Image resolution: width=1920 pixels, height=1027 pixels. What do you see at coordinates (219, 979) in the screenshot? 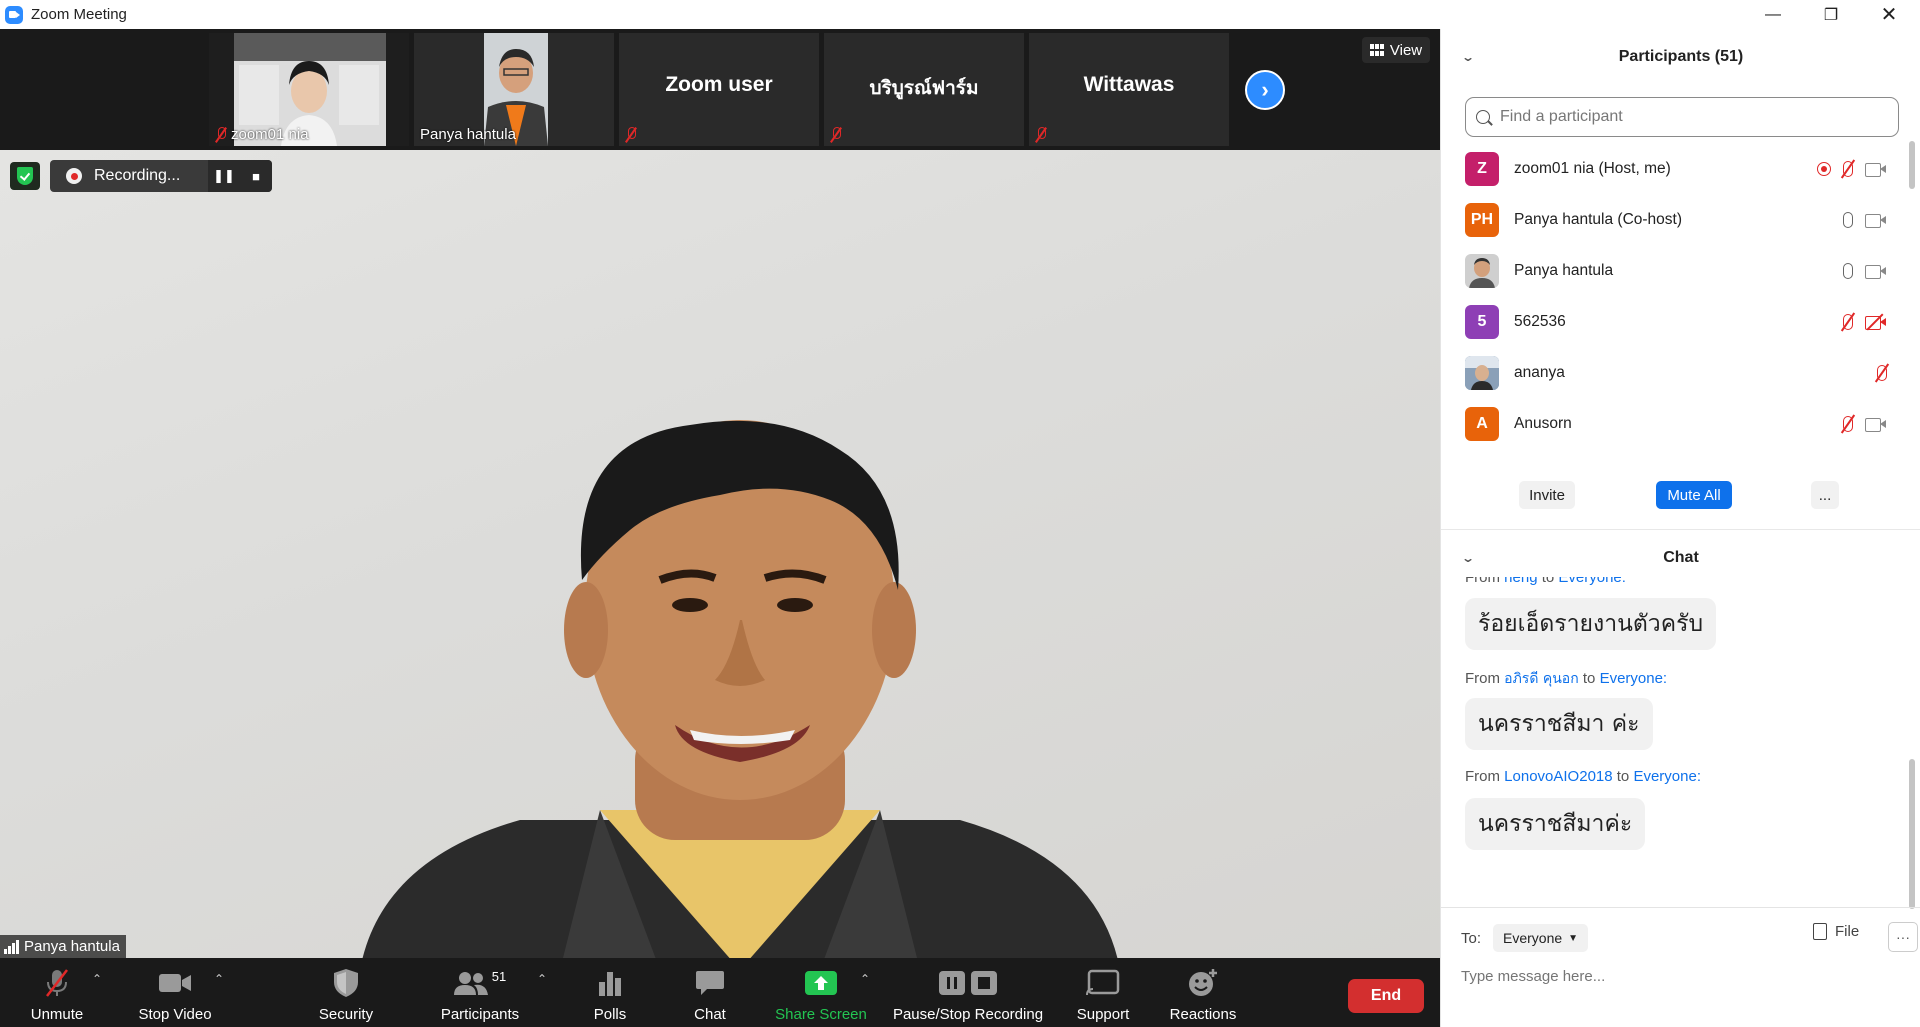
I see `video-options-caret-icon: ⌃` at bounding box center [219, 979].